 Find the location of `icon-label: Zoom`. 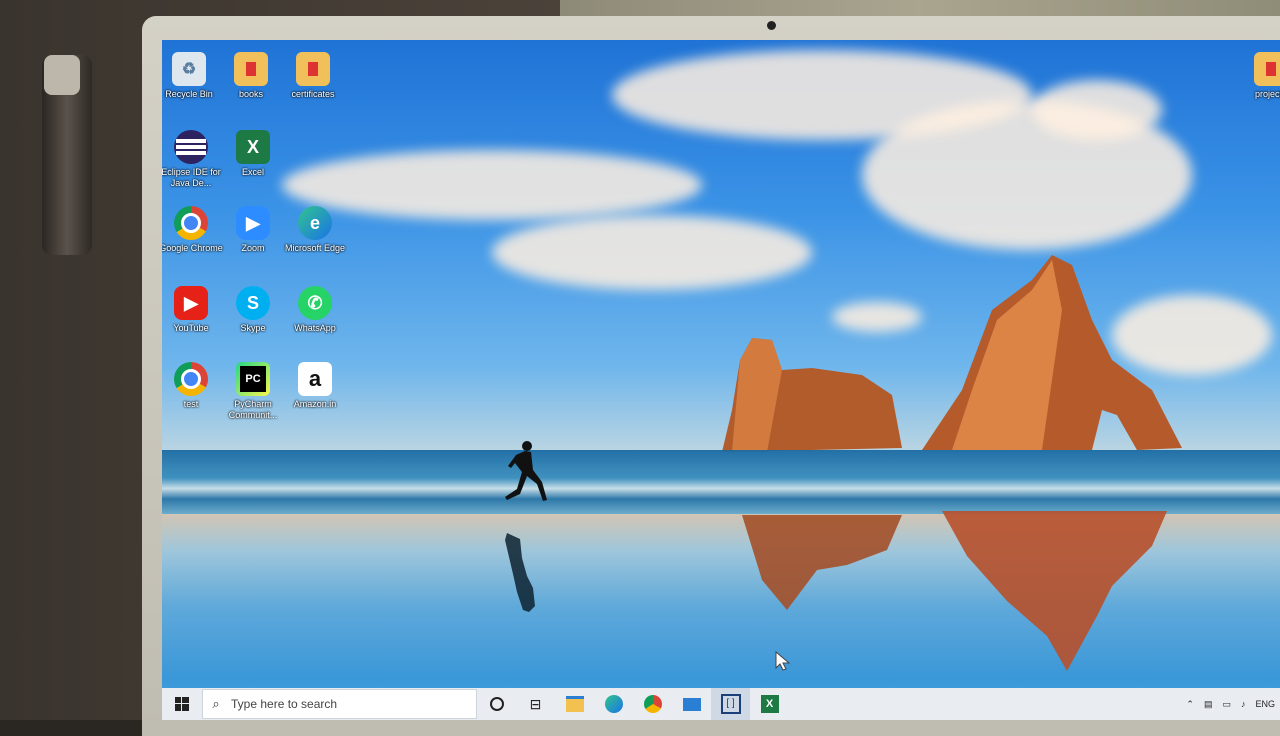

icon-label: Zoom is located at coordinates (253, 248).